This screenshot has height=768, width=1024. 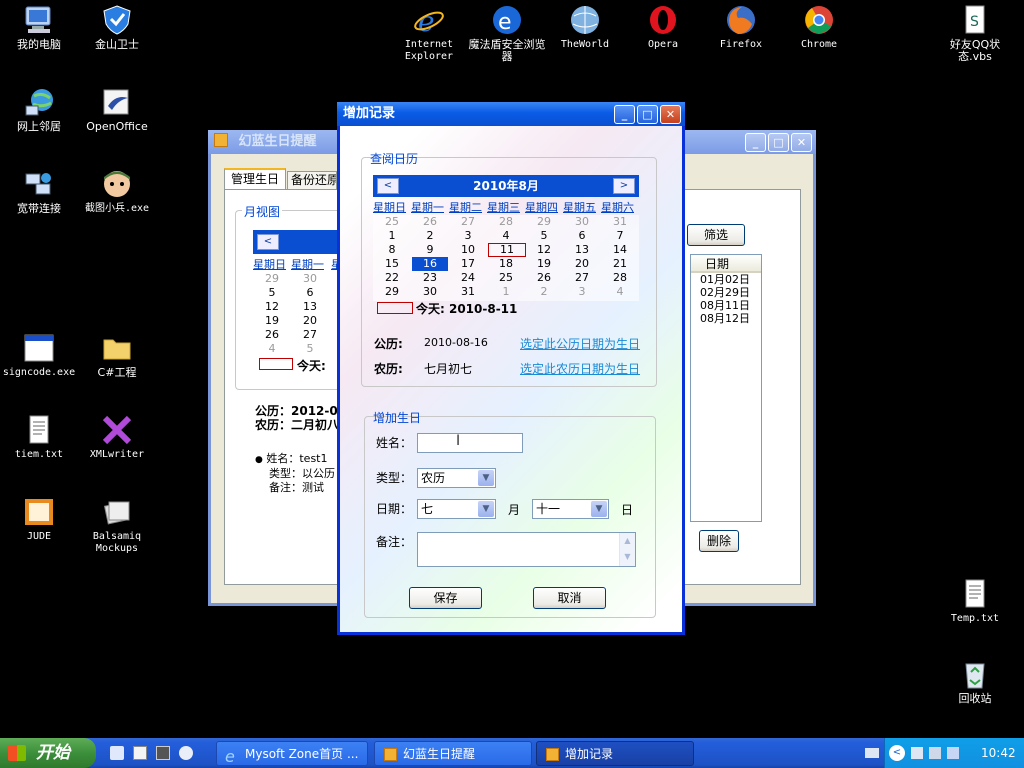 What do you see at coordinates (726, 388) in the screenshot?
I see `birthday-list: 日期 01月02日 02月29日 08月11日 08月12日` at bounding box center [726, 388].